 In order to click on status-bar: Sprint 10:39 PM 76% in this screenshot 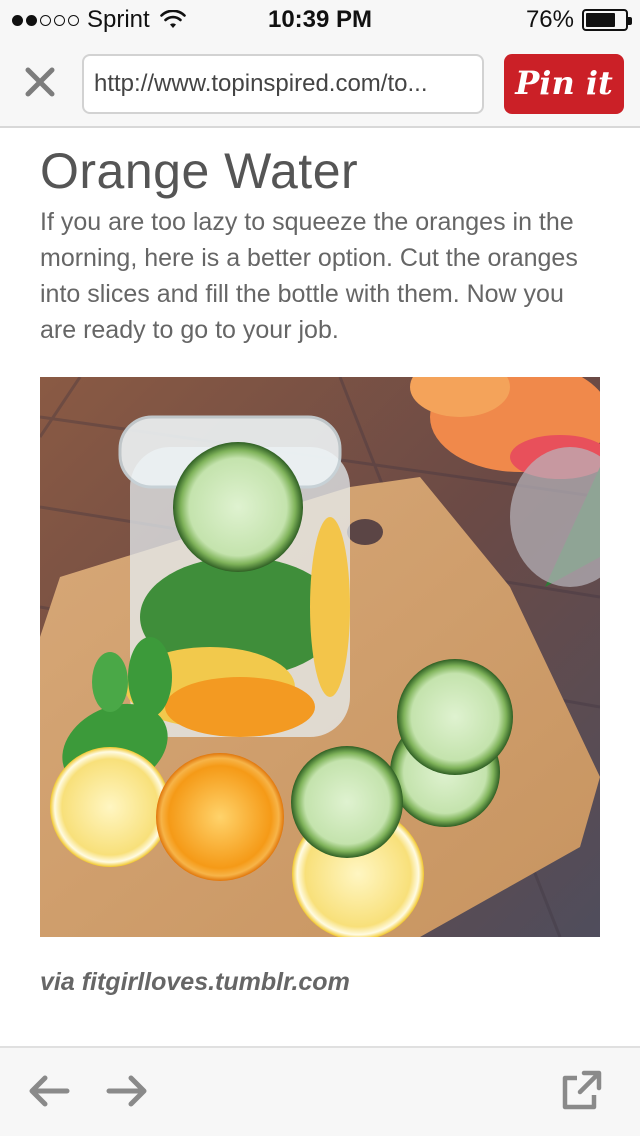, I will do `click(320, 20)`.